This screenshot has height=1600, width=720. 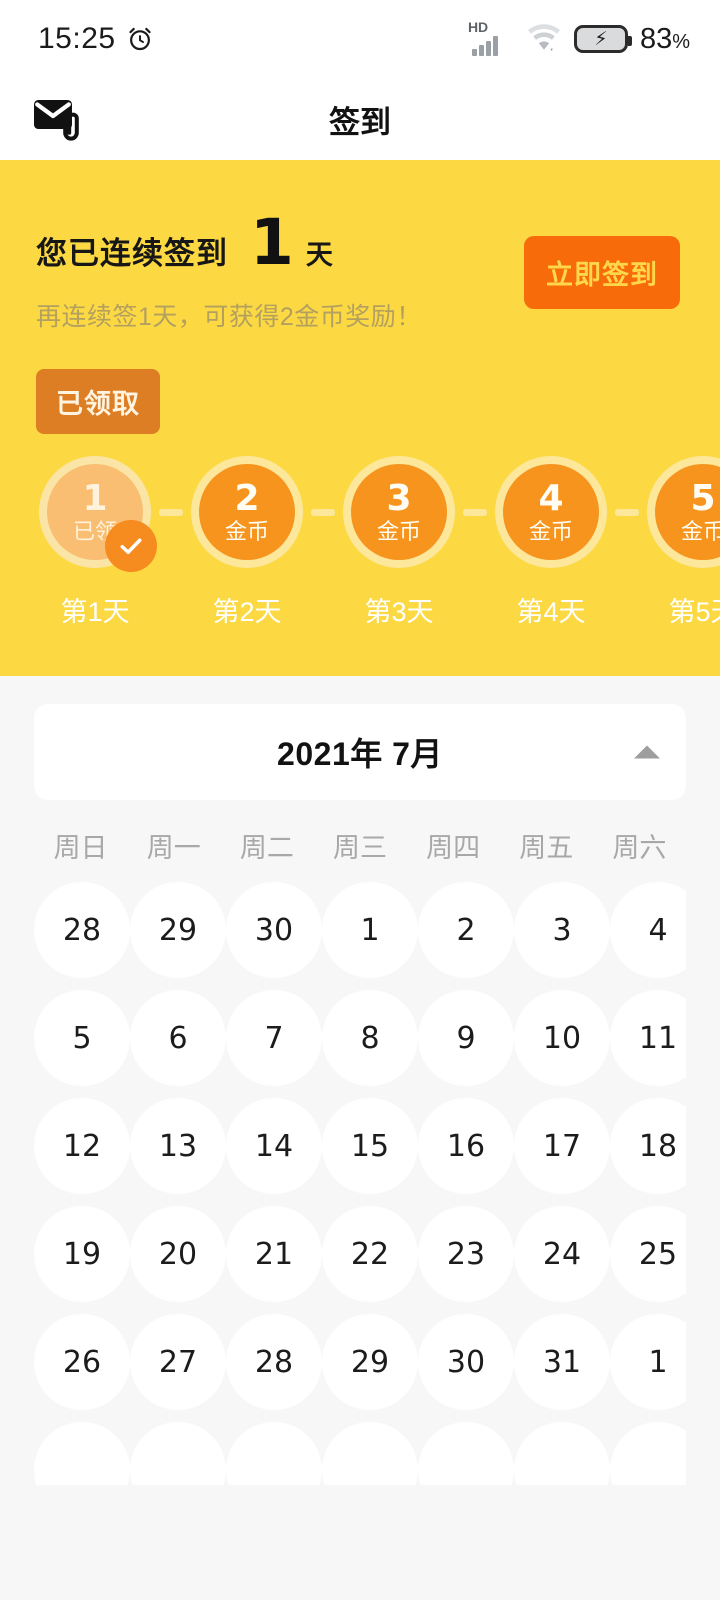 I want to click on calendar-day-number: 11, so click(x=648, y=1038).